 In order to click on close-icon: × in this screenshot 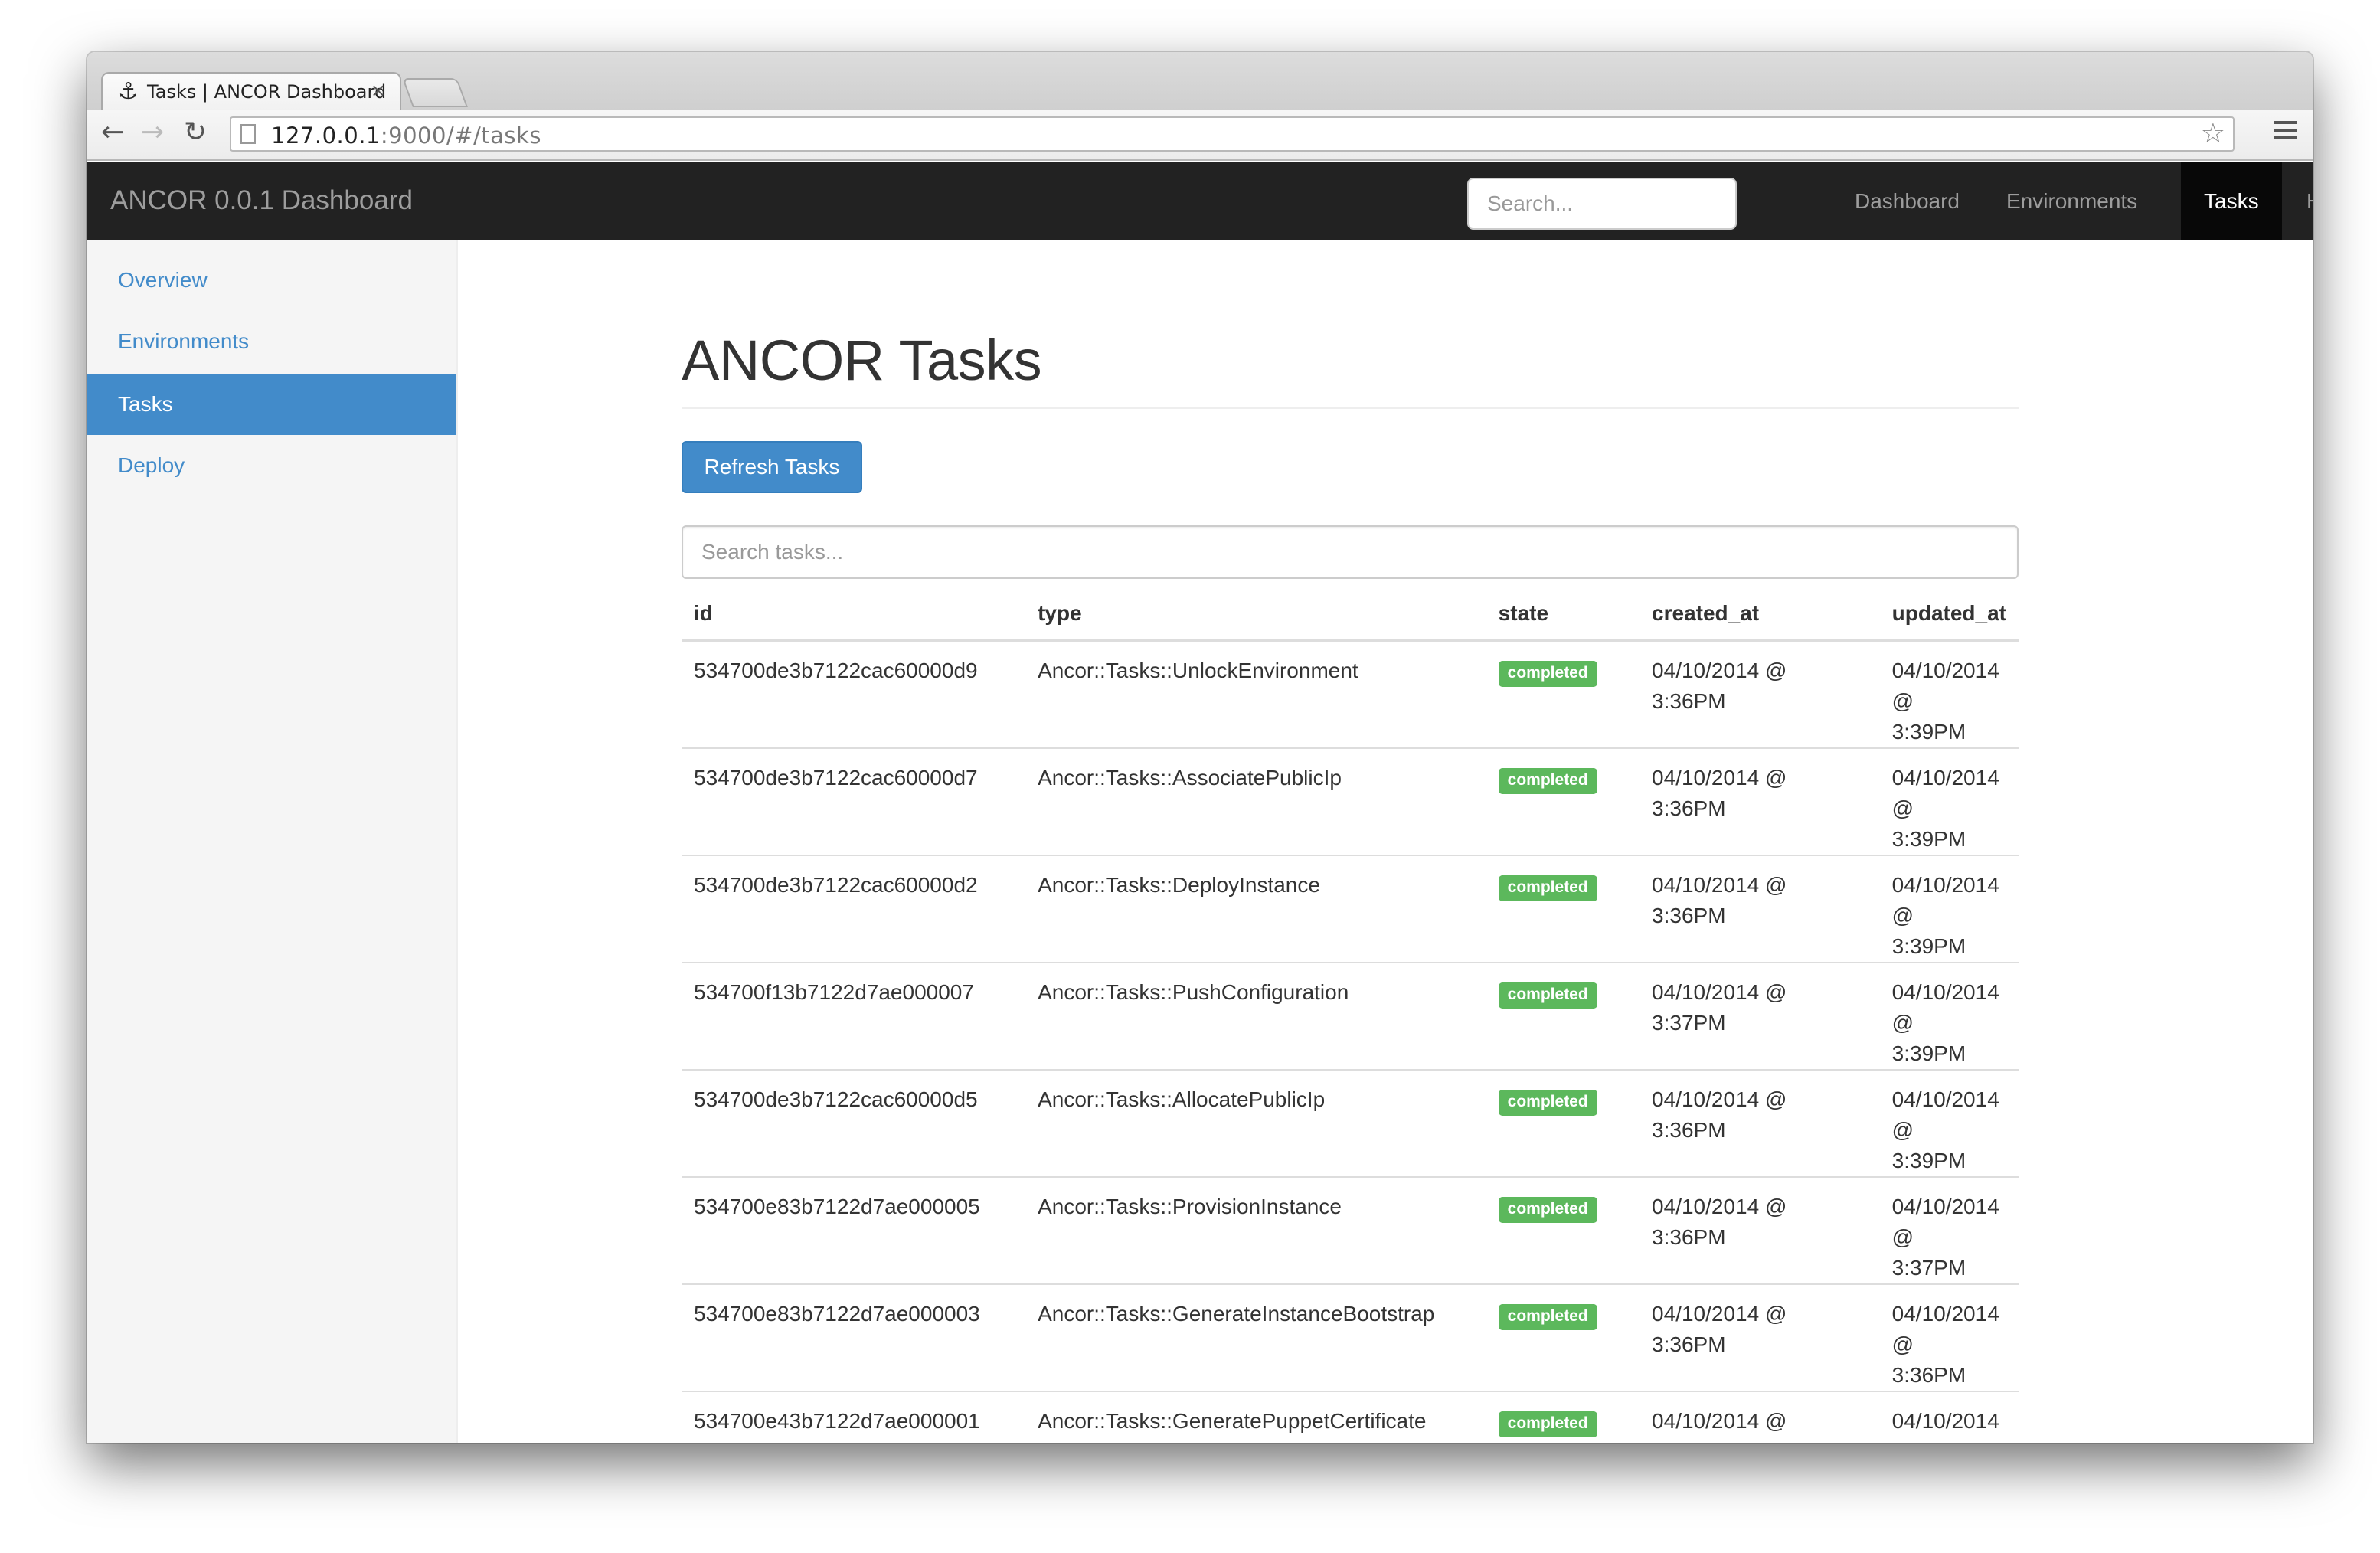, I will do `click(378, 90)`.